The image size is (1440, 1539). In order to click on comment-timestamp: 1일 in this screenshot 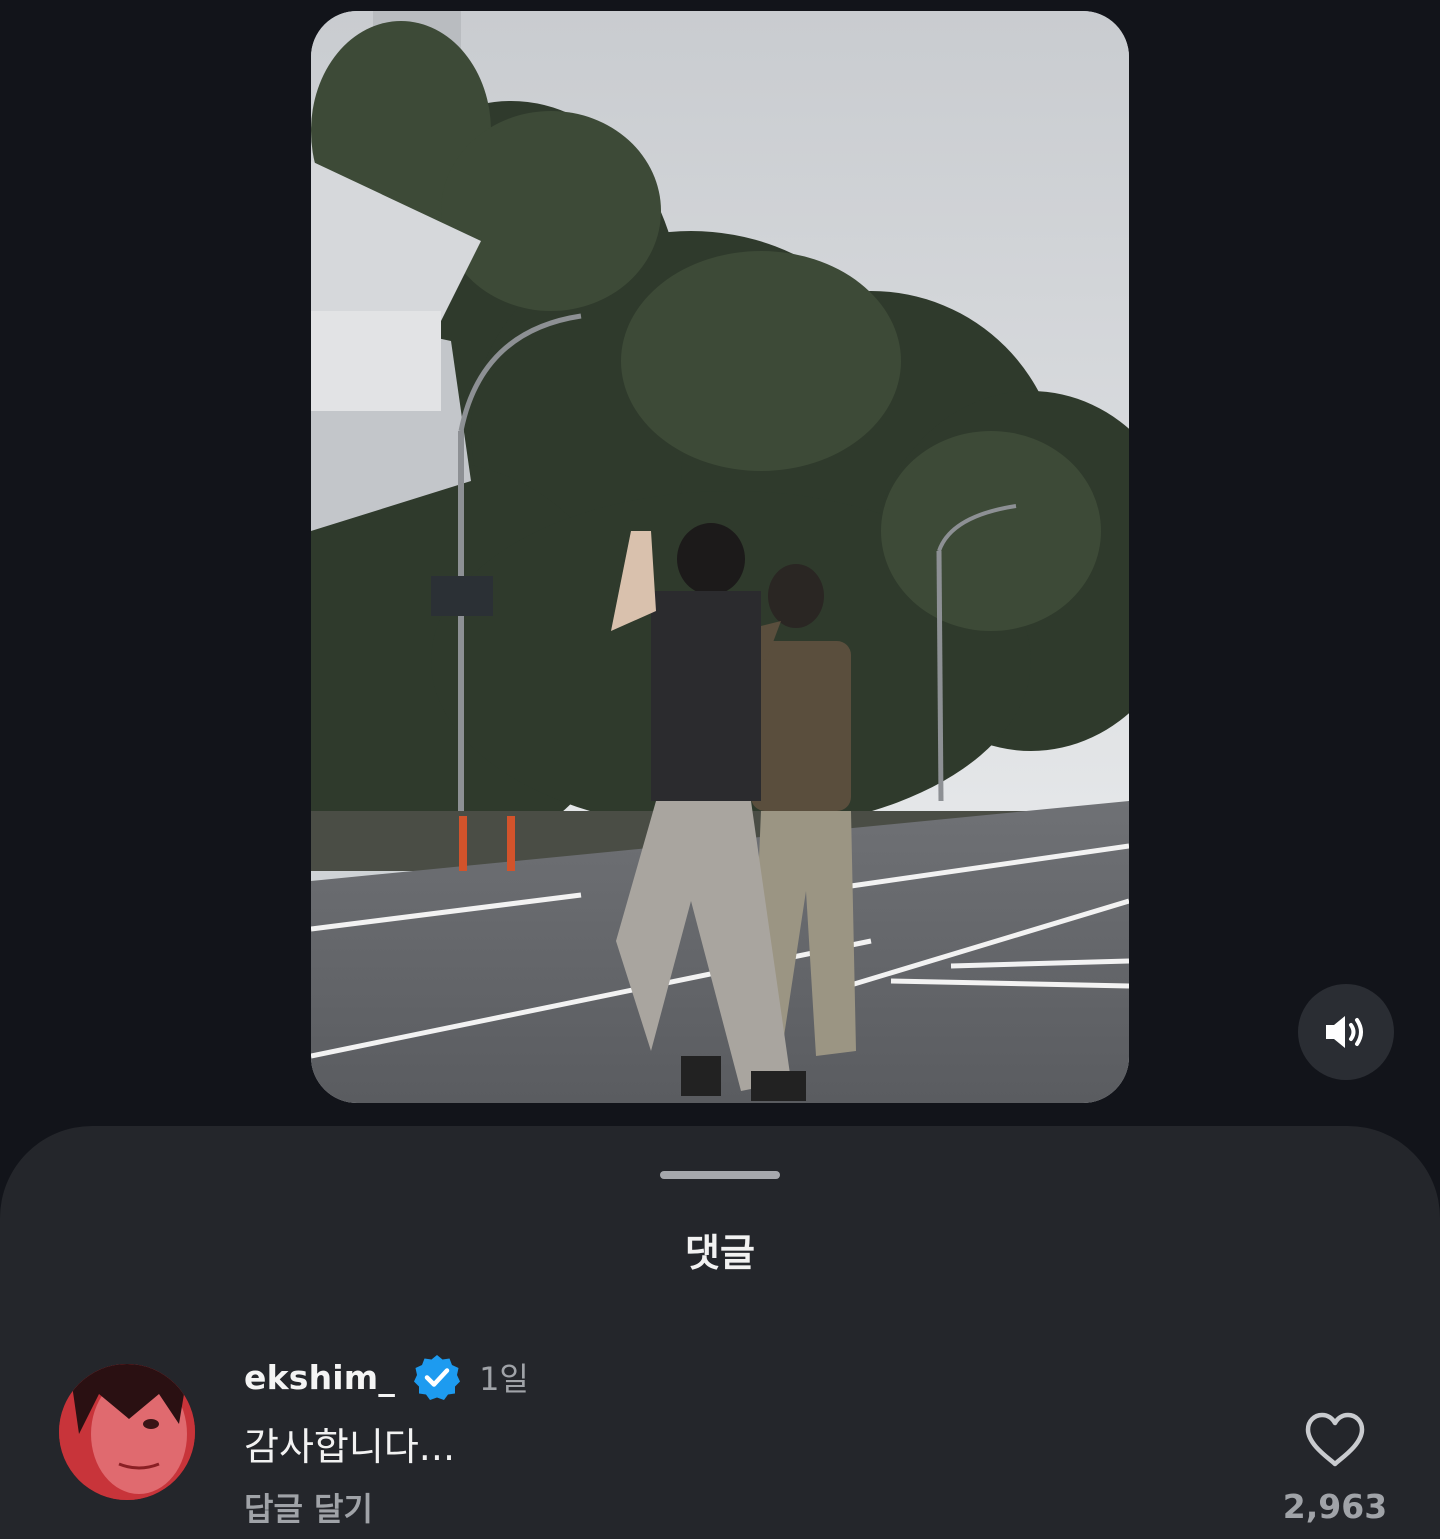, I will do `click(504, 1379)`.